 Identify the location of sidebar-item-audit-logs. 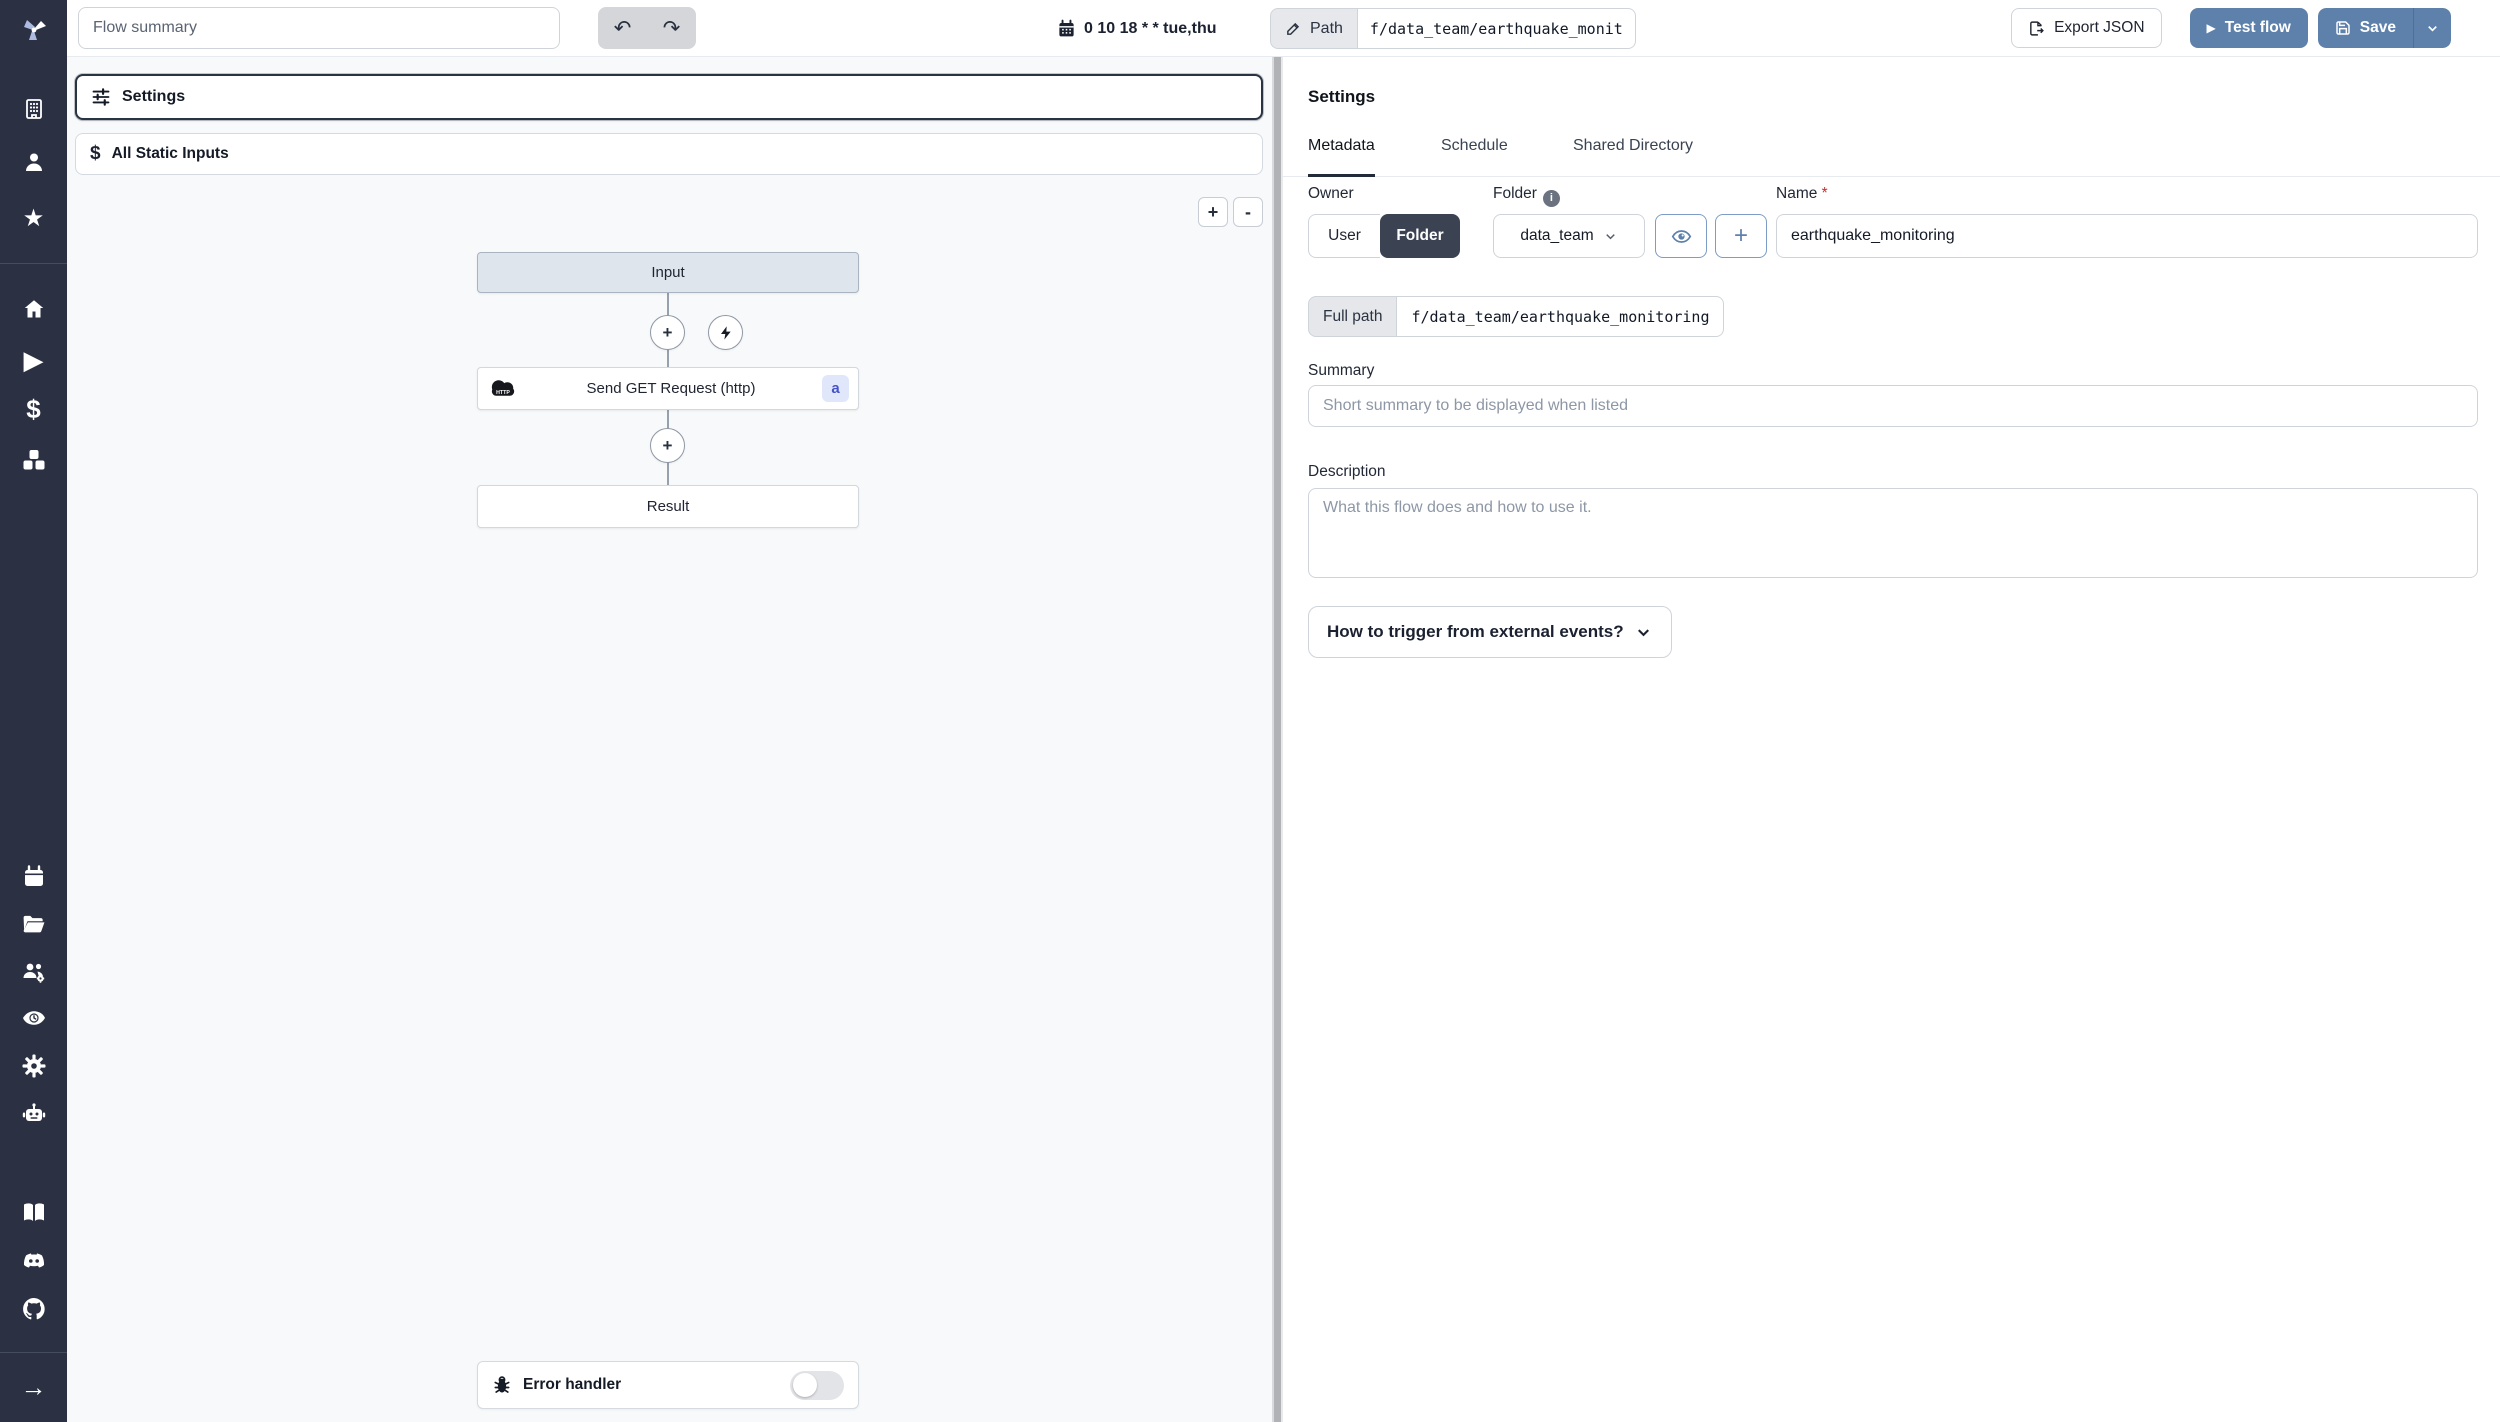
(33, 1018).